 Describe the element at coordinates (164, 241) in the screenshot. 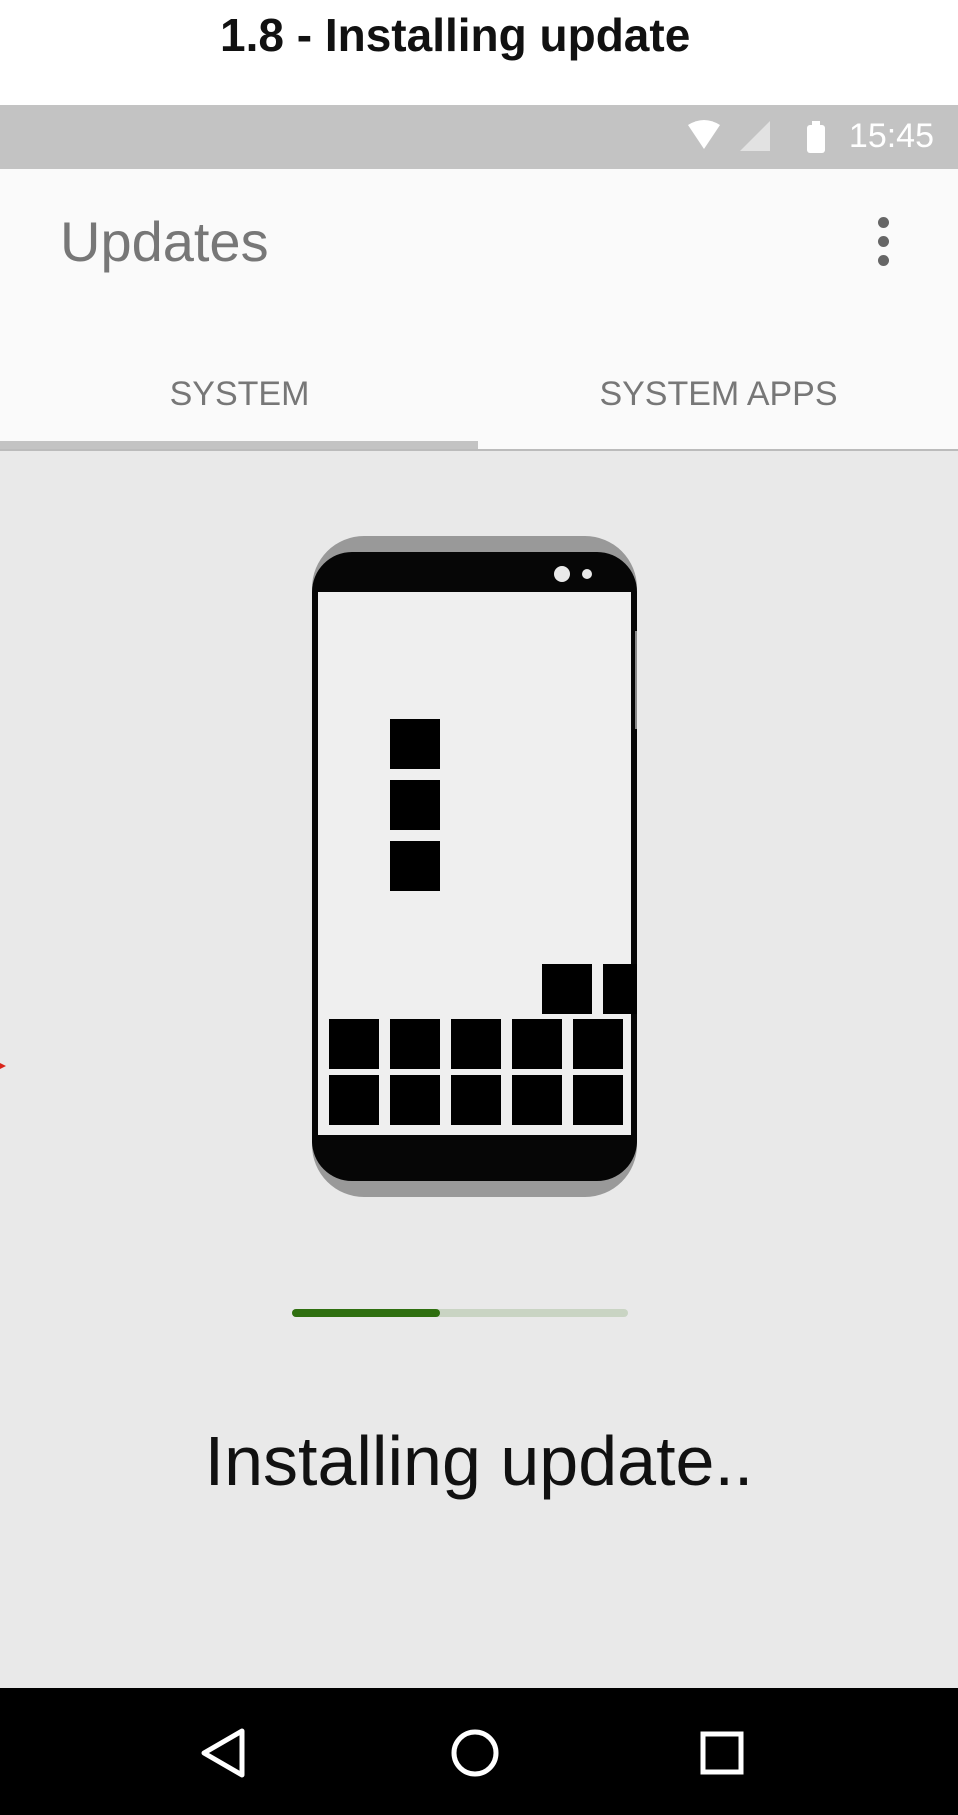

I see `app-title: Updates` at that location.